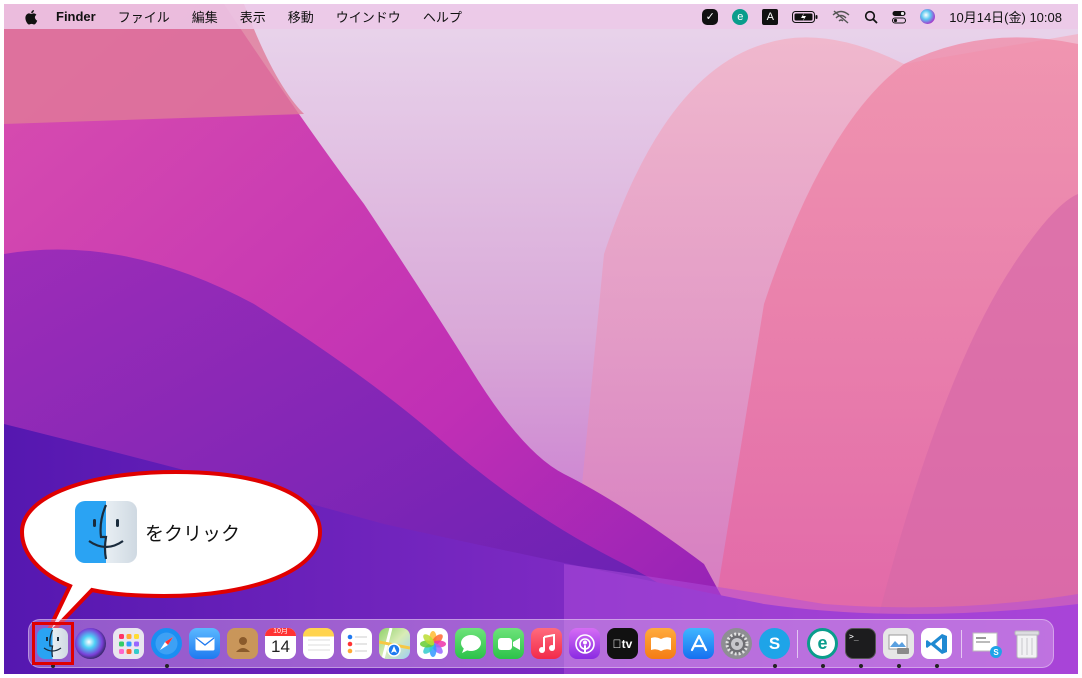 This screenshot has width=1082, height=678. Describe the element at coordinates (204, 643) in the screenshot. I see `mail-icon` at that location.